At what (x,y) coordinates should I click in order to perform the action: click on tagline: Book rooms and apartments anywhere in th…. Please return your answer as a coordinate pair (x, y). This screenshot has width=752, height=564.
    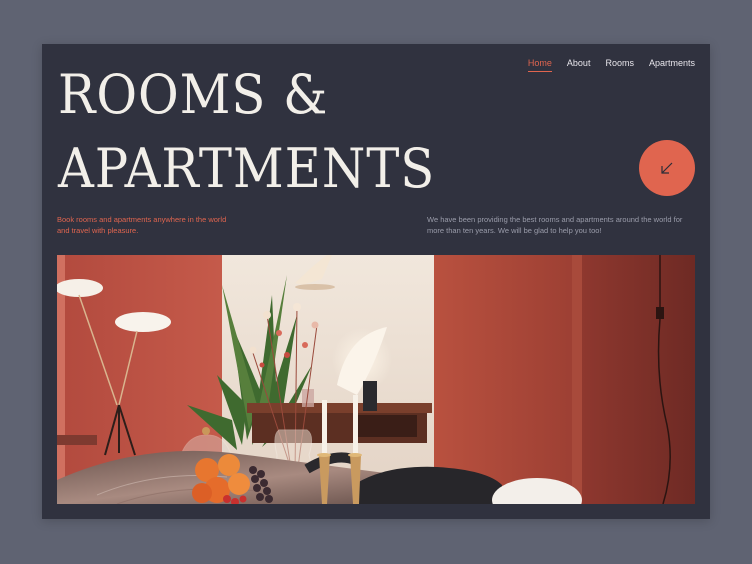
    Looking at the image, I should click on (142, 225).